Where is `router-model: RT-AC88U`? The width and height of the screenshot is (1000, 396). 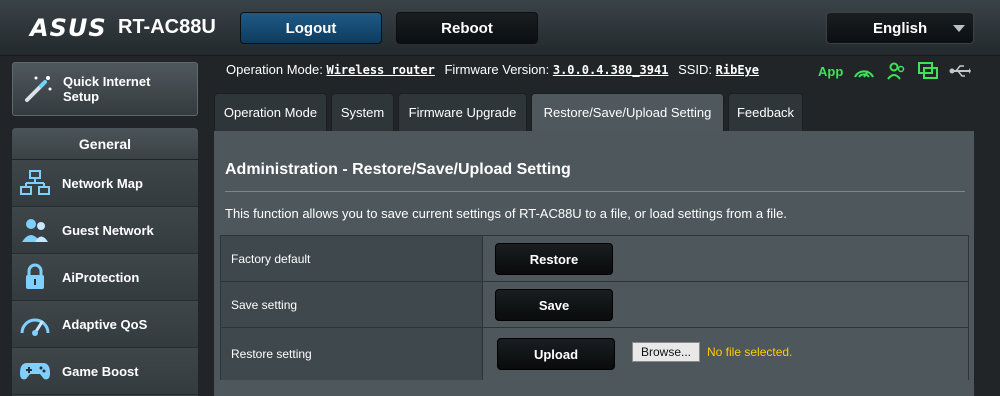 router-model: RT-AC88U is located at coordinates (167, 27).